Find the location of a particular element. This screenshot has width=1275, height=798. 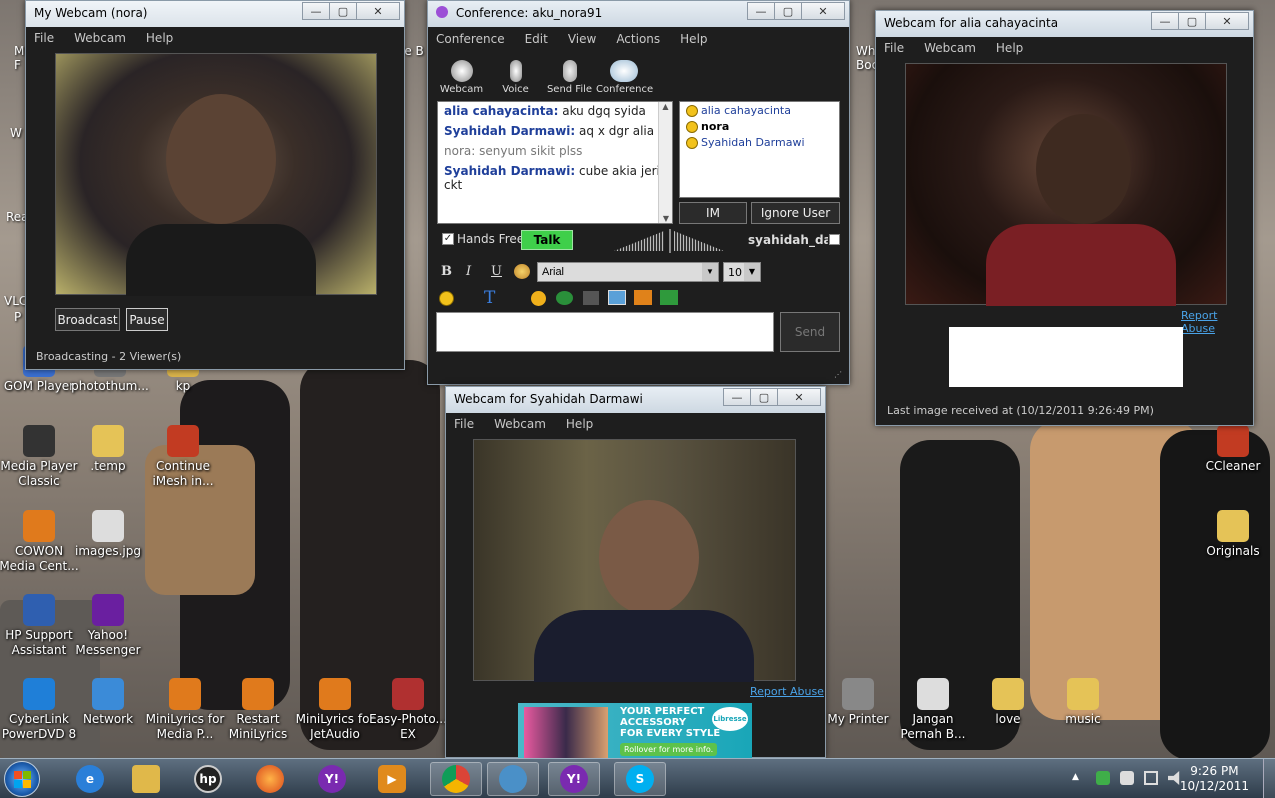

taskbar-media-player: ▶ is located at coordinates (392, 779).